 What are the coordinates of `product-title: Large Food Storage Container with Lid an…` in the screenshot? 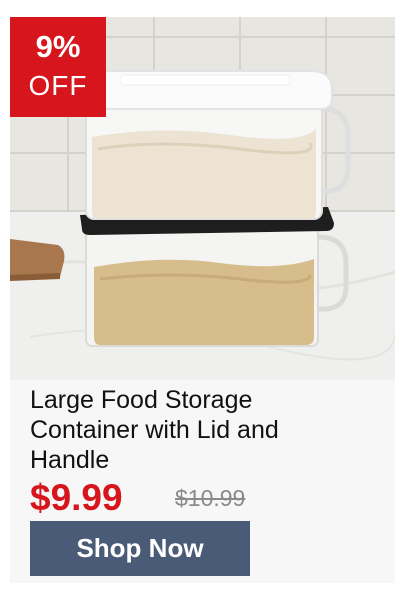 It's located at (195, 430).